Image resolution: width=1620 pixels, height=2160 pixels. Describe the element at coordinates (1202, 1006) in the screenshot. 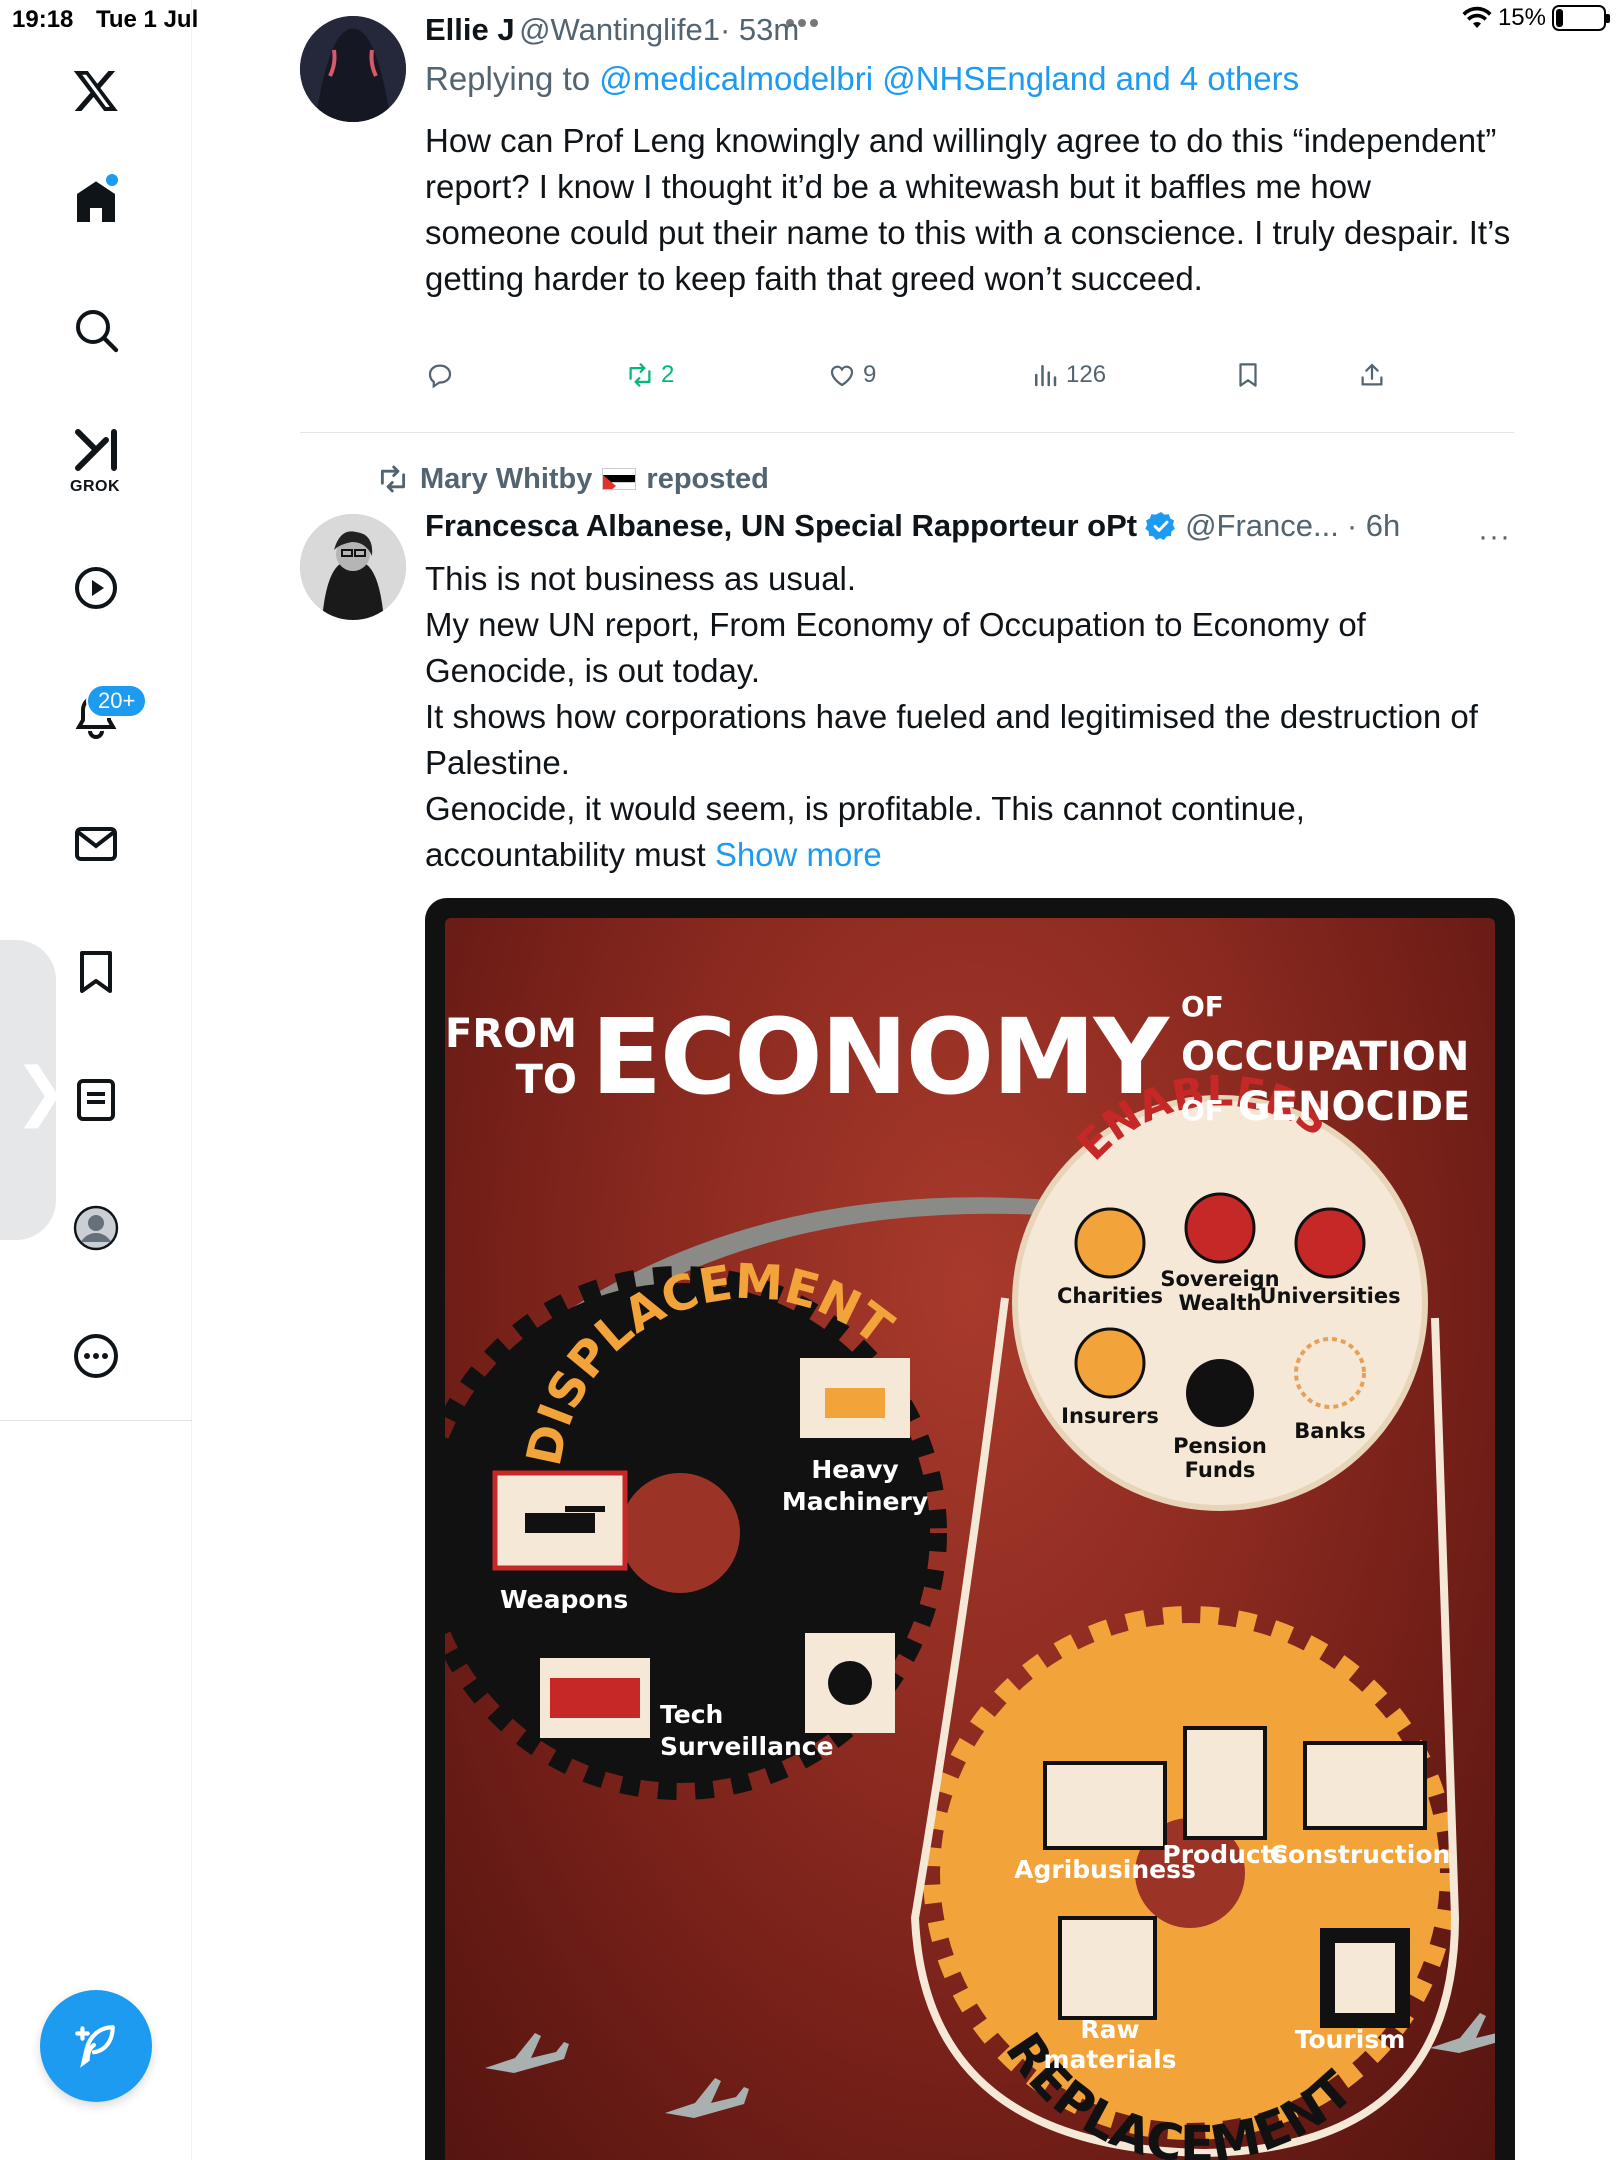

I see `poster-of-1: OF` at that location.